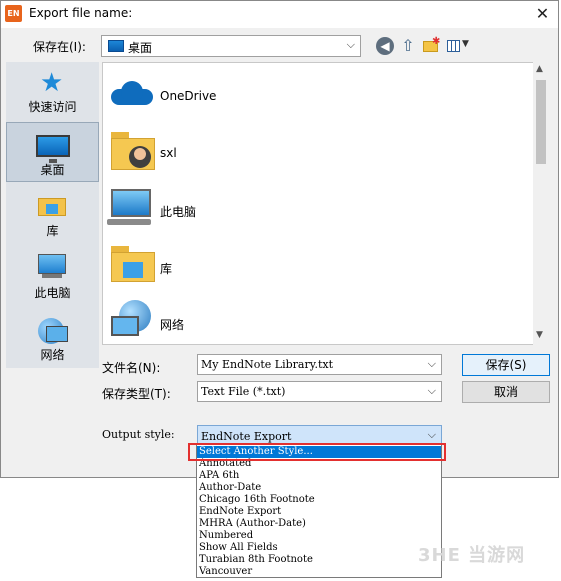  Describe the element at coordinates (542, 14) in the screenshot. I see `close-icon: ✕` at that location.